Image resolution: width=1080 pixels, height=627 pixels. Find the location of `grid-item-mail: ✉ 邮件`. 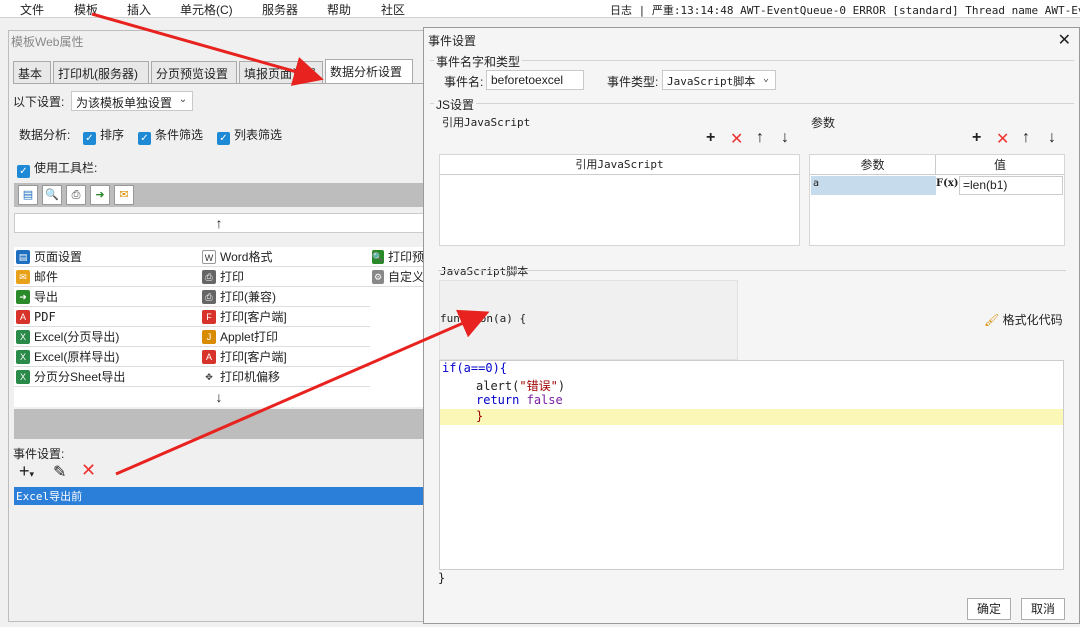

grid-item-mail: ✉ 邮件 is located at coordinates (107, 277).